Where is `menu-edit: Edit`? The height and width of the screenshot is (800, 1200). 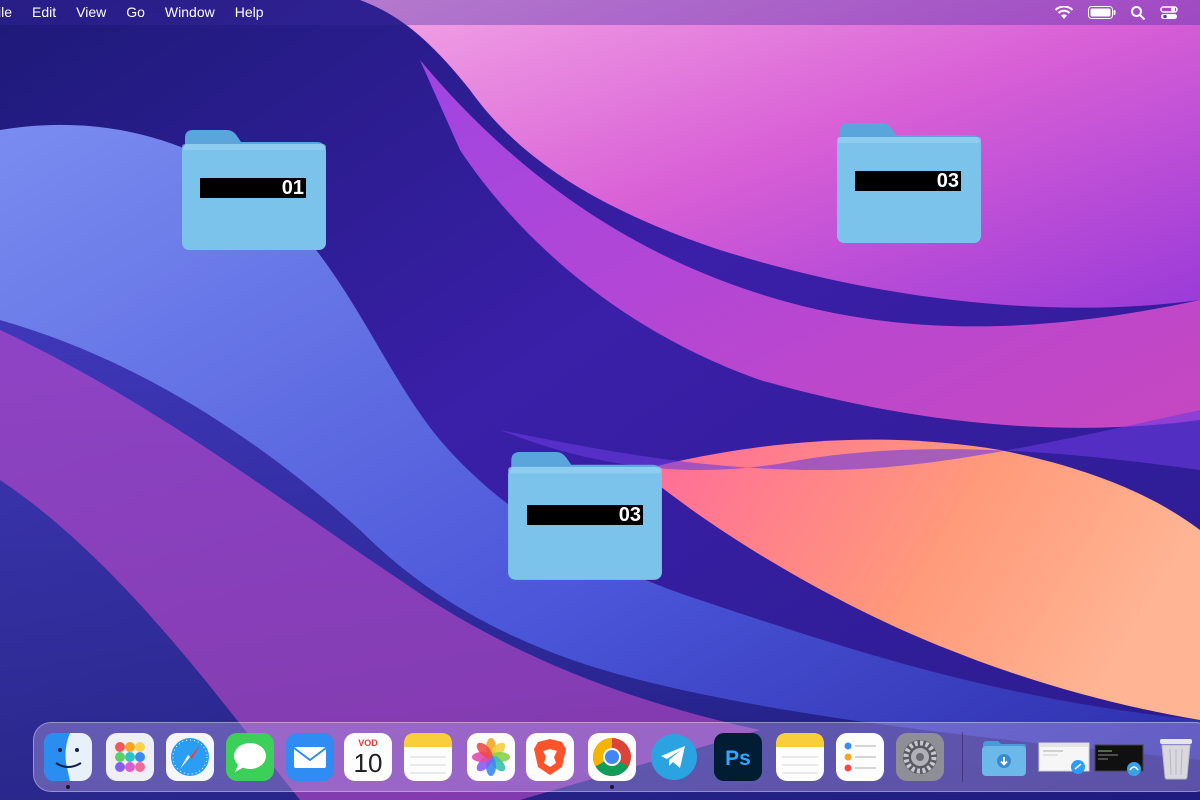
menu-edit: Edit is located at coordinates (44, 12).